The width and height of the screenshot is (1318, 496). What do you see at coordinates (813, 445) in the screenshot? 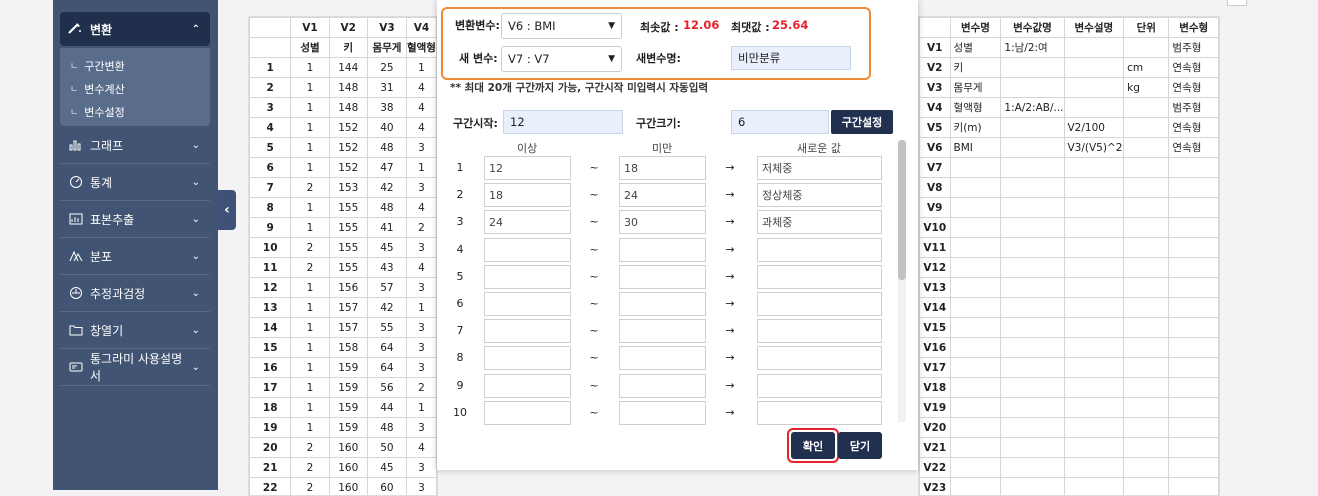
I see `ok-button: 확인` at bounding box center [813, 445].